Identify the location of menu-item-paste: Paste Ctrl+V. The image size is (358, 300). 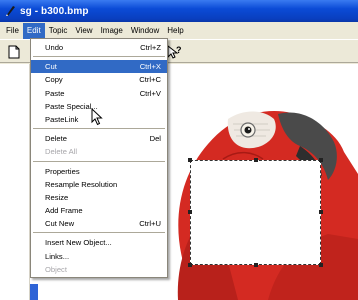
(99, 93).